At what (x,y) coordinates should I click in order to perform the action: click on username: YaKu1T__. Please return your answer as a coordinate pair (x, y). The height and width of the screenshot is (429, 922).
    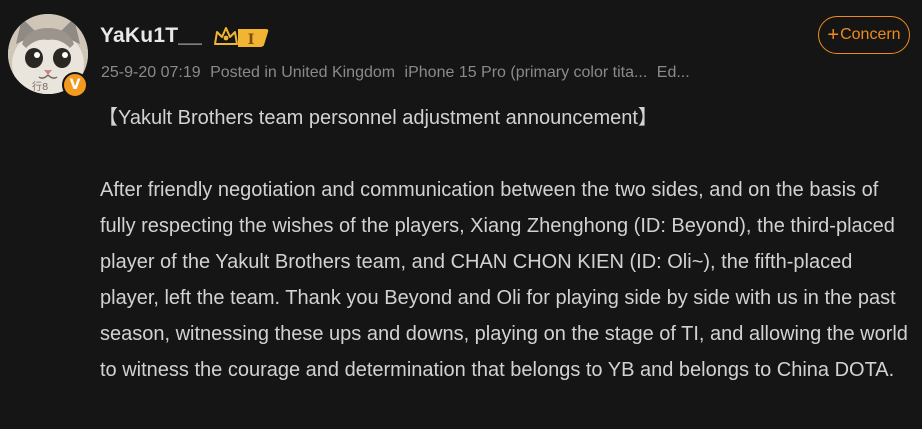
    Looking at the image, I should click on (151, 36).